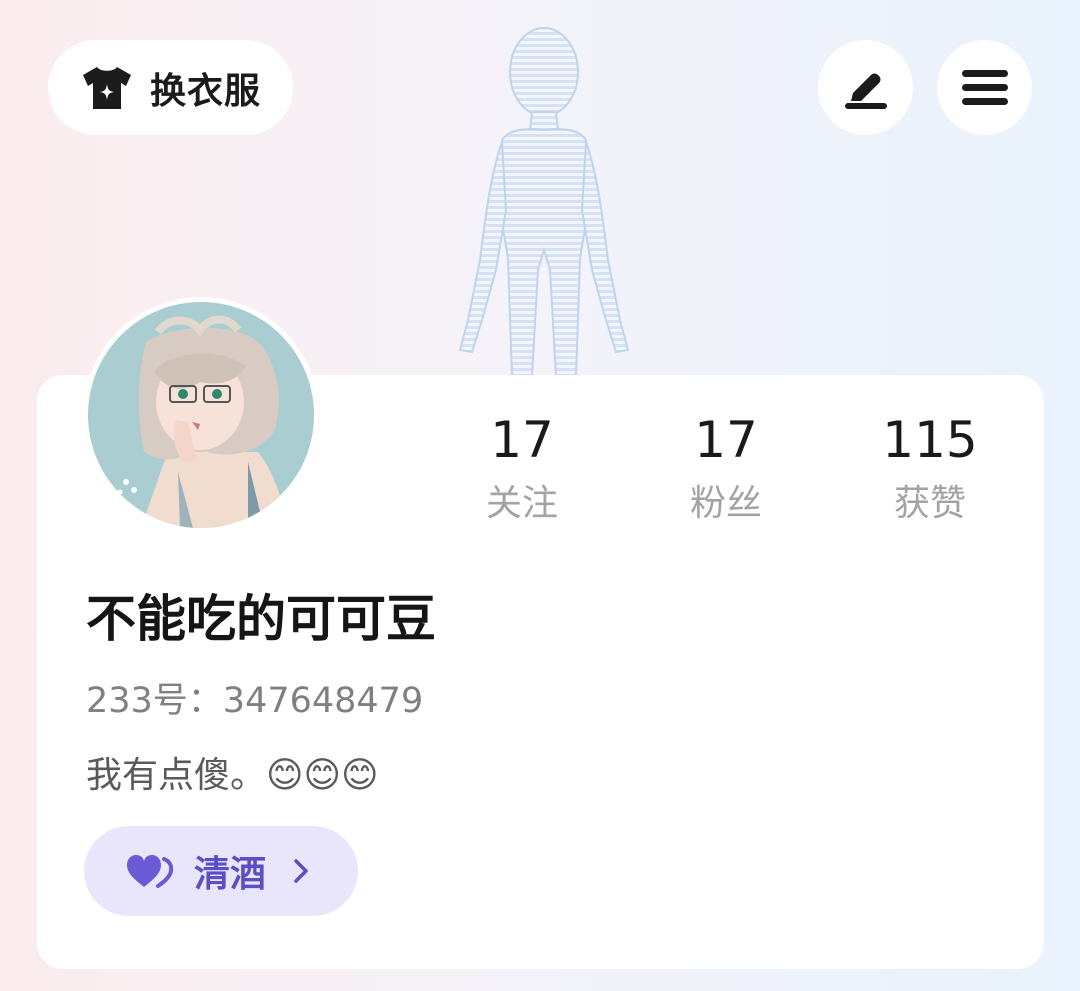 The image size is (1080, 991). I want to click on change-outfit-button: 换衣服, so click(170, 87).